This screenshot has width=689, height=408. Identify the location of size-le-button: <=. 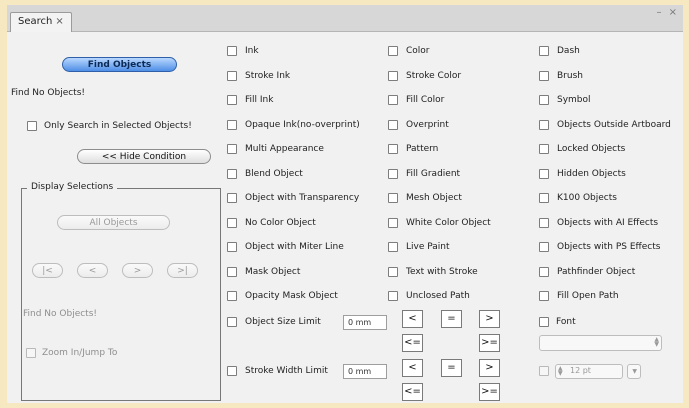
(412, 343).